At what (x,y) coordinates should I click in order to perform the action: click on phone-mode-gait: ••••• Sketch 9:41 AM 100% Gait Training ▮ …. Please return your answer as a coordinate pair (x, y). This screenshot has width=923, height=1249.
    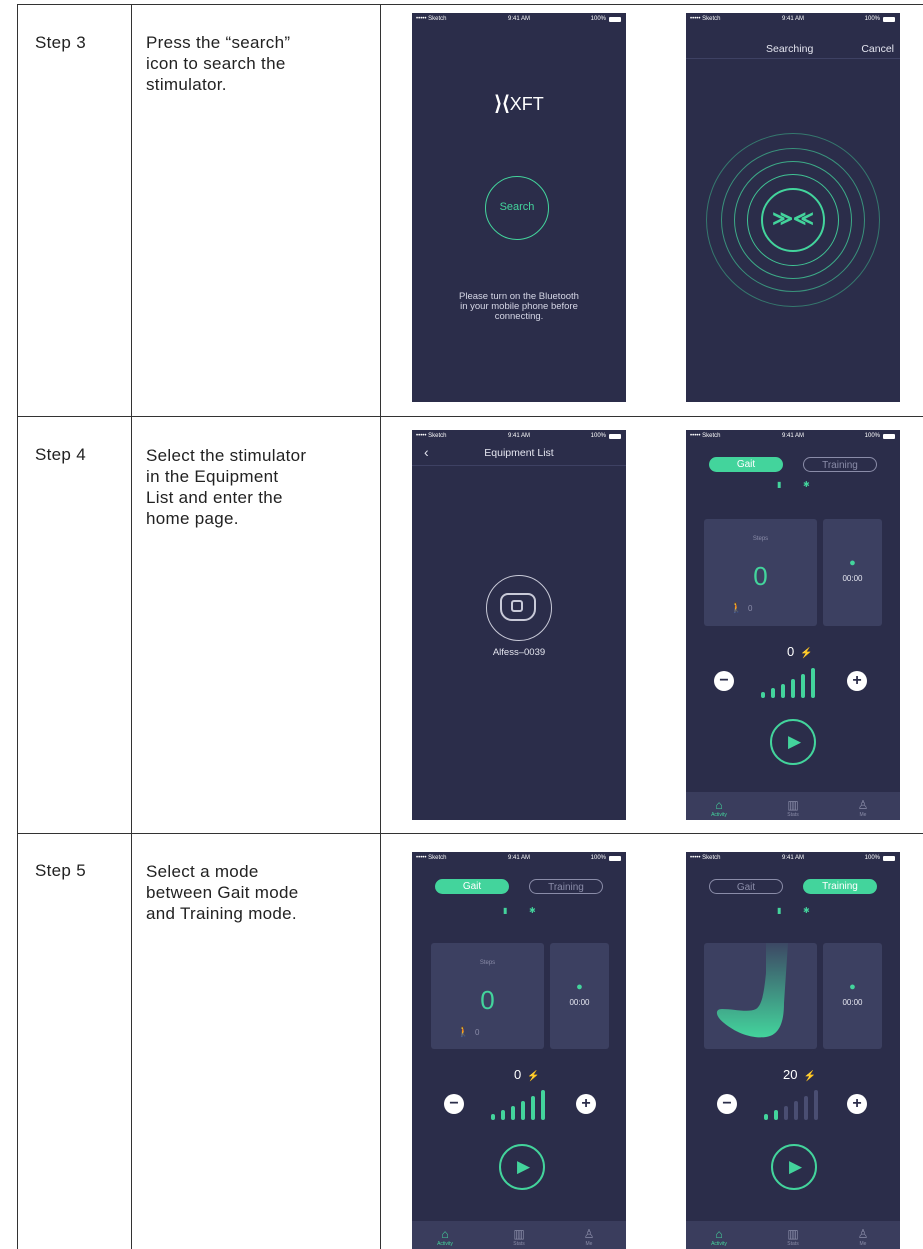
    Looking at the image, I should click on (519, 1050).